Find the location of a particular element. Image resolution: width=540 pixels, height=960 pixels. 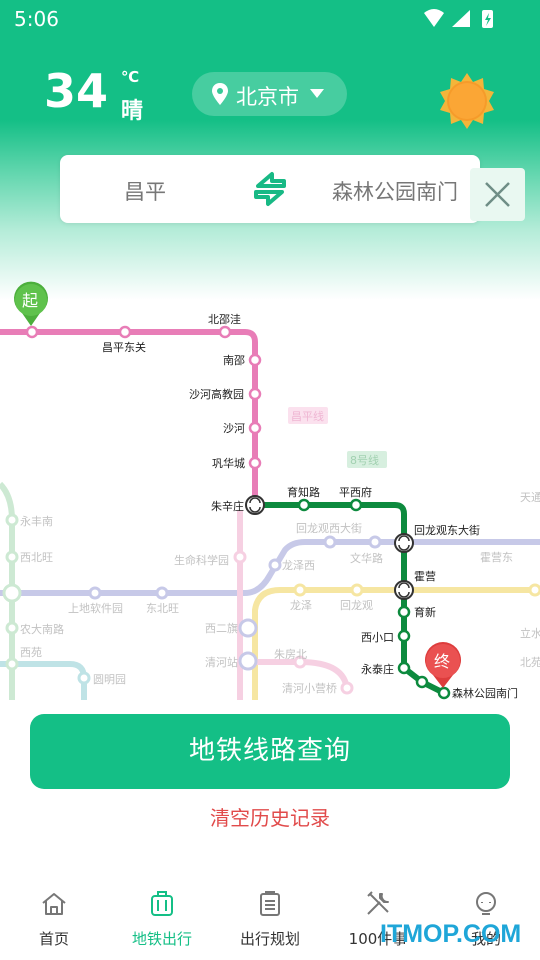

sun-icon is located at coordinates (467, 101).